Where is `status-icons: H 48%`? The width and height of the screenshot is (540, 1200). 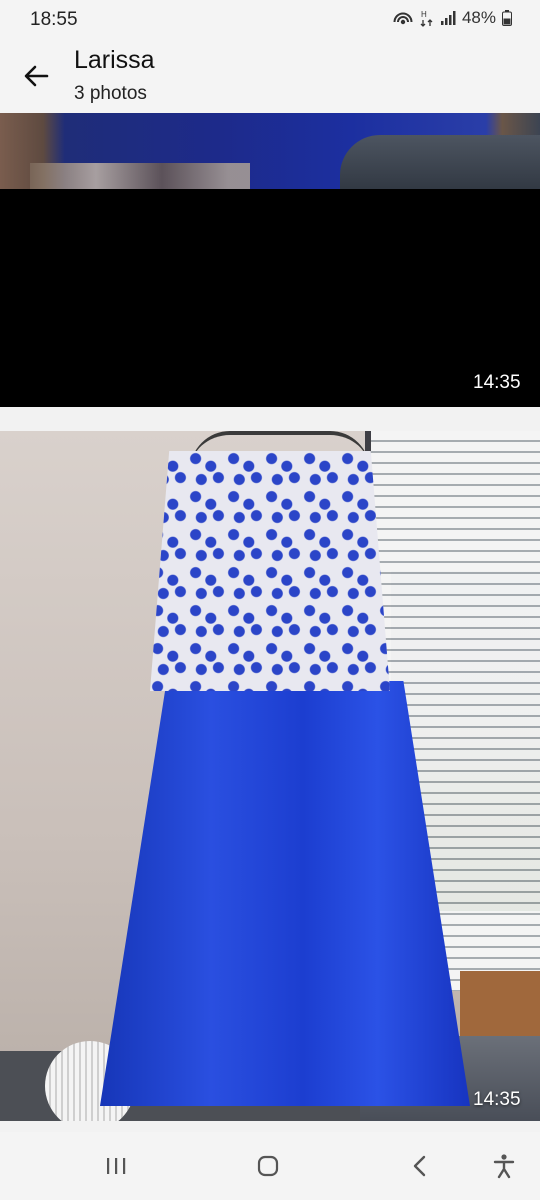
status-icons: H 48% is located at coordinates (452, 18).